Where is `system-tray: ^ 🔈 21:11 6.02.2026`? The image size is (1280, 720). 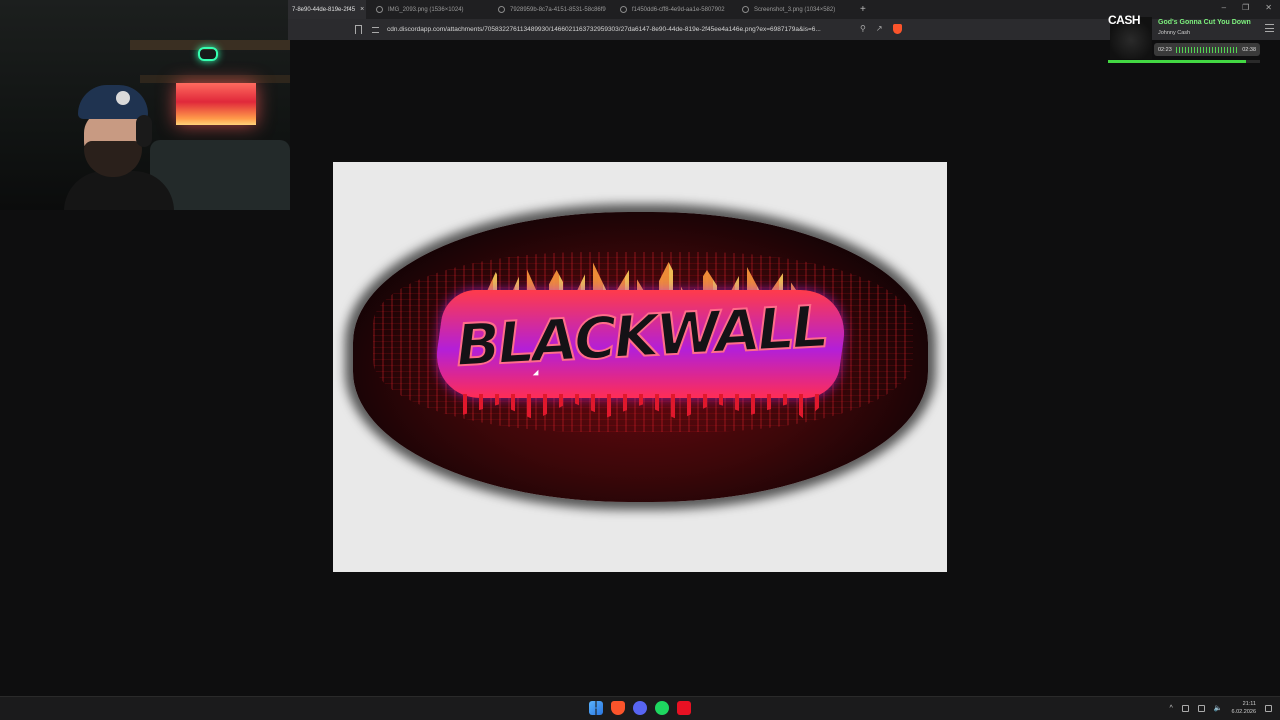
system-tray: ^ 🔈 21:11 6.02.2026 is located at coordinates (1221, 708).